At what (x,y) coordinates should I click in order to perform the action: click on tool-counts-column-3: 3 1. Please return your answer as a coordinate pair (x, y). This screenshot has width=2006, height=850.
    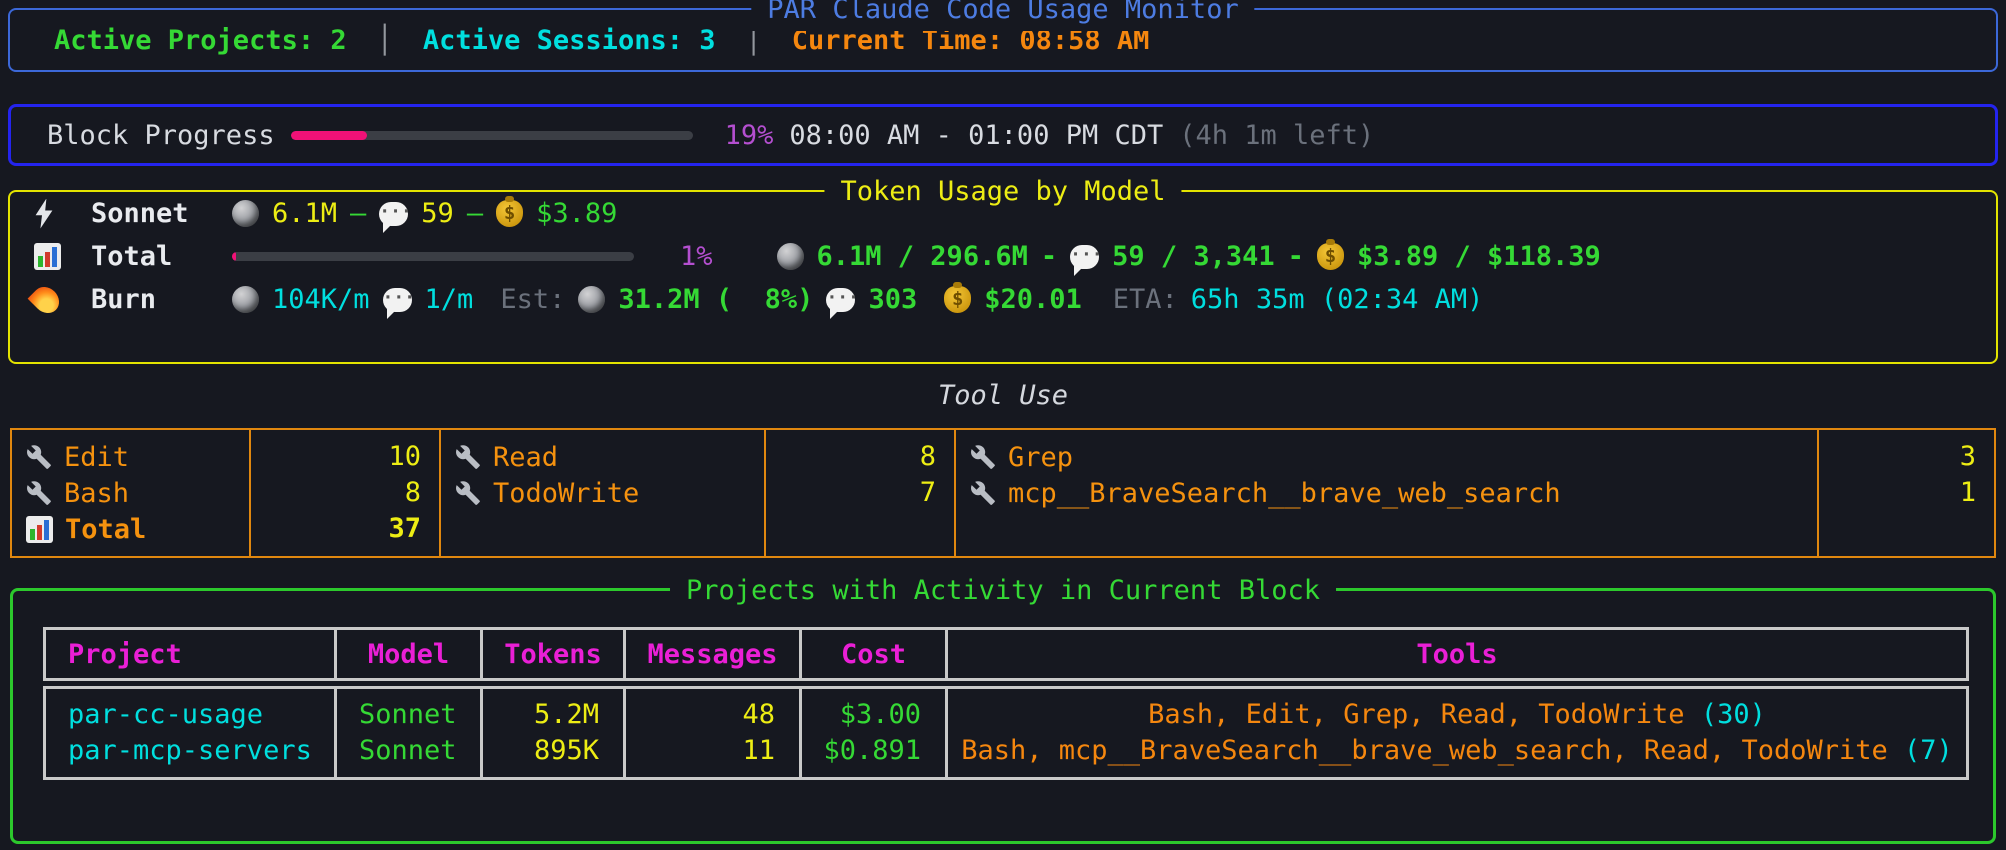
    Looking at the image, I should click on (1905, 493).